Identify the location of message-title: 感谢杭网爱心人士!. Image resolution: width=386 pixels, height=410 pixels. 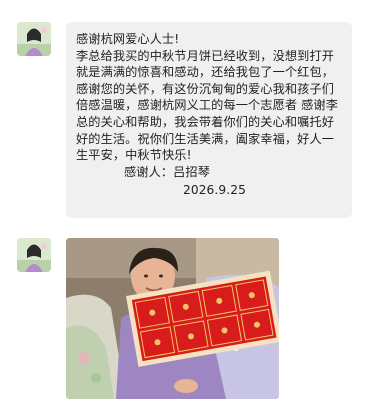
(128, 39).